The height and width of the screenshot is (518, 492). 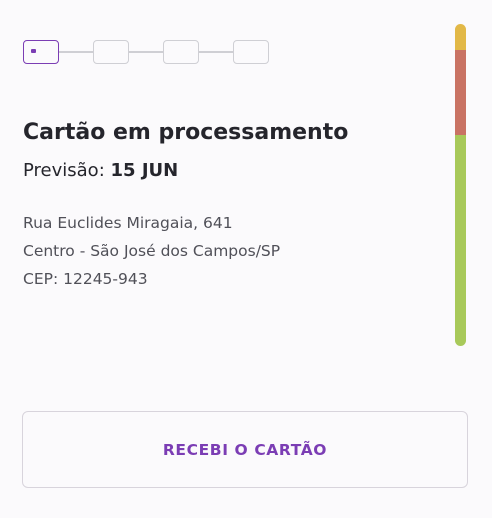 What do you see at coordinates (460, 240) in the screenshot?
I see `status-segment-green` at bounding box center [460, 240].